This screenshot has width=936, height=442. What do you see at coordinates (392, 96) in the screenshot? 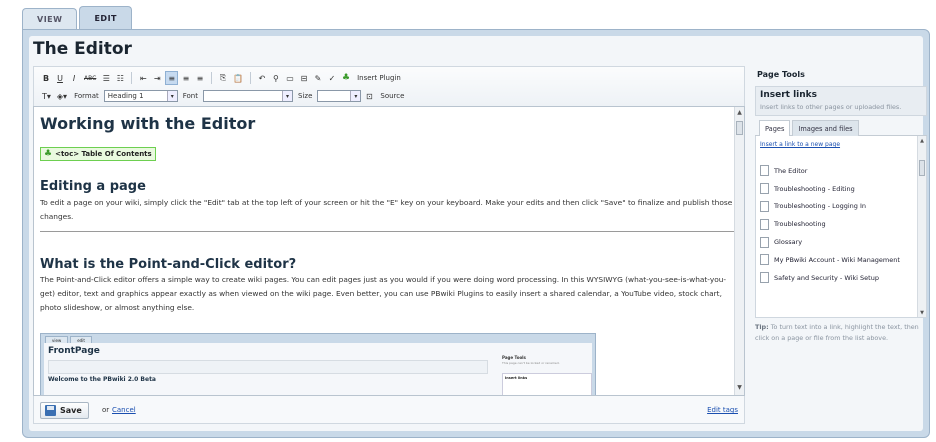
I see `source-button: Source` at bounding box center [392, 96].